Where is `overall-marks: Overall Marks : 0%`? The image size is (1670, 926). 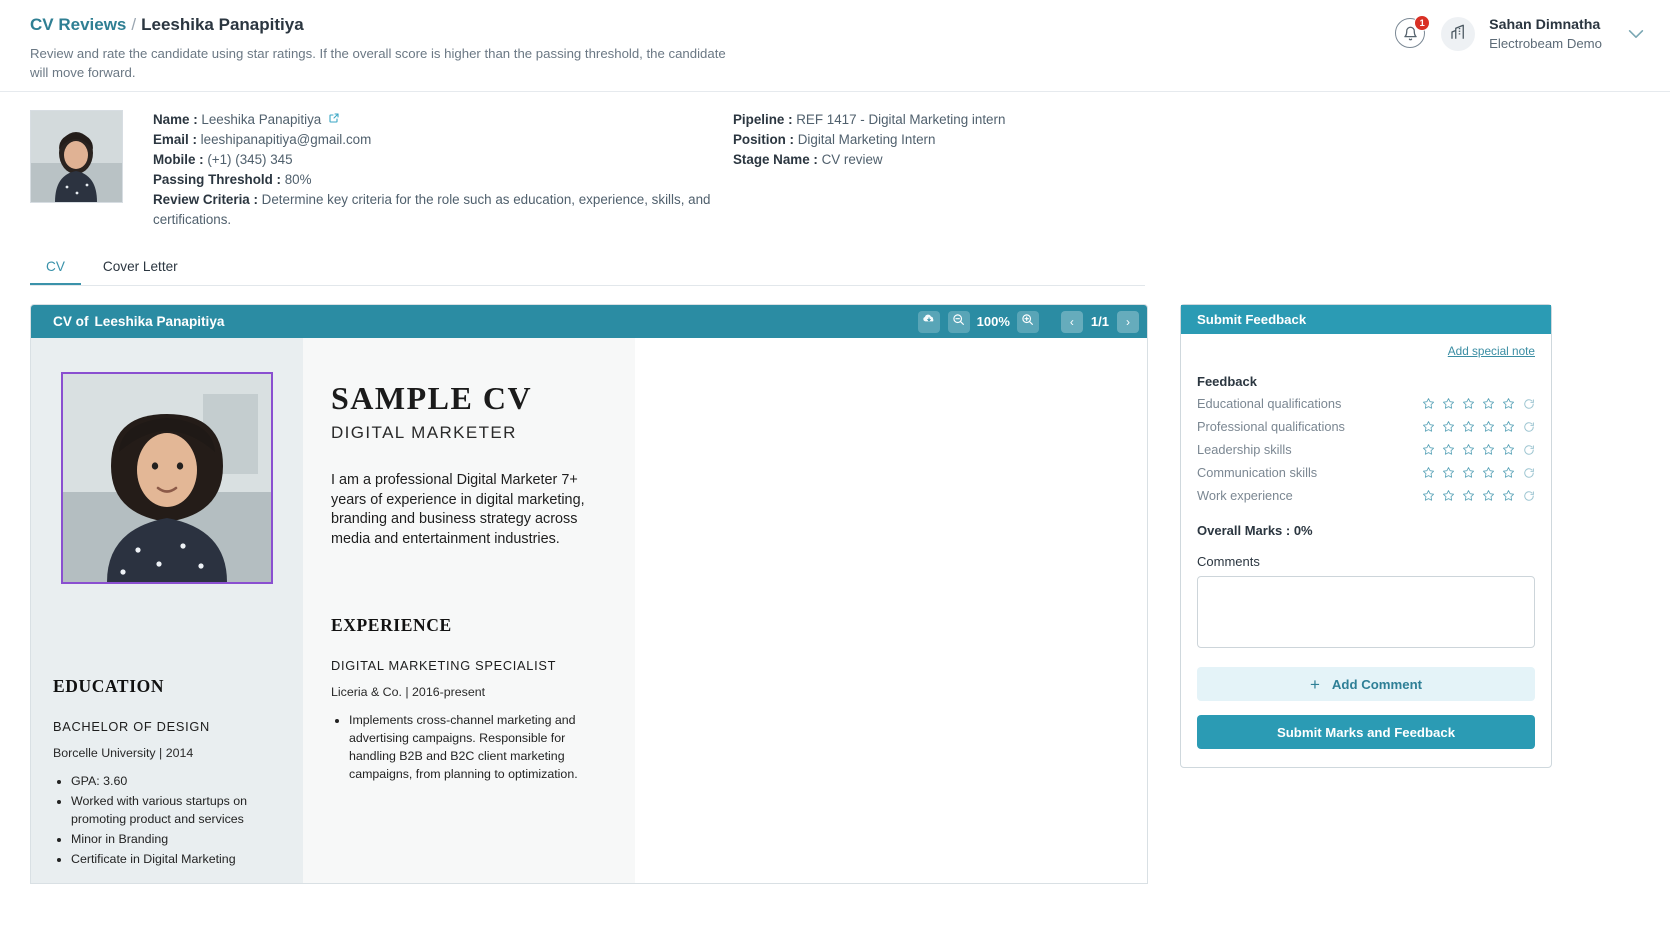
overall-marks: Overall Marks : 0% is located at coordinates (1255, 530).